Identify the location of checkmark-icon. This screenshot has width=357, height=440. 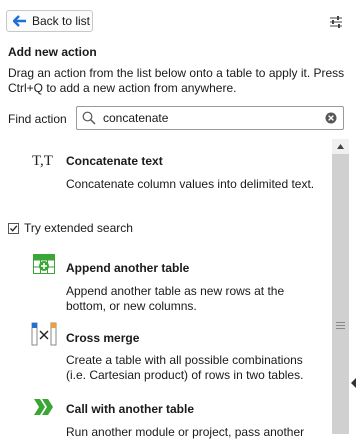
(14, 228).